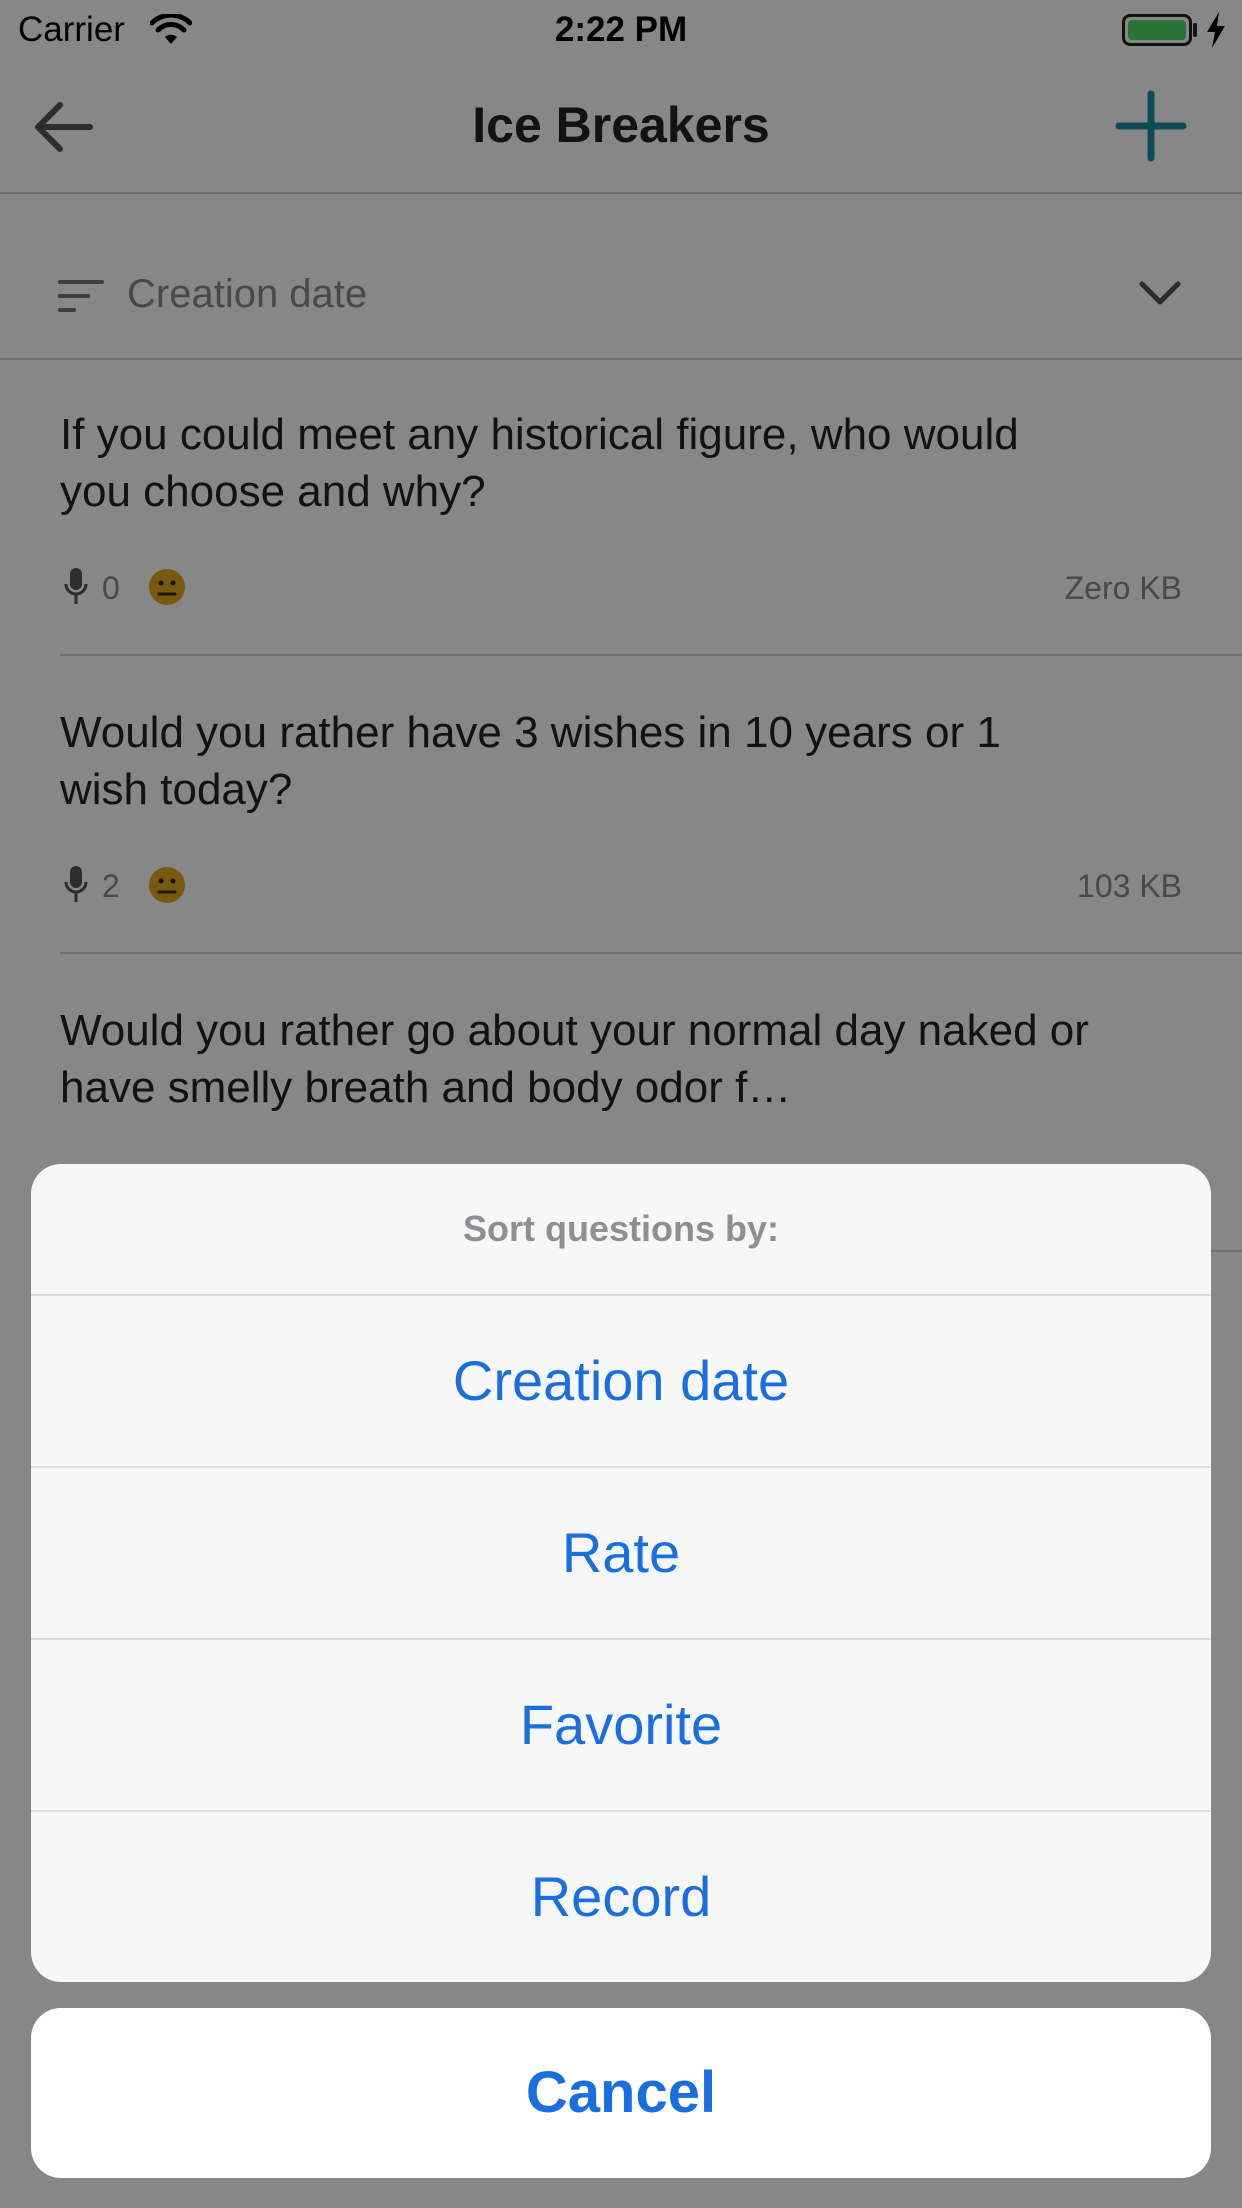 This screenshot has width=1242, height=2208. Describe the element at coordinates (621, 1897) in the screenshot. I see `sort-option-record: Record` at that location.